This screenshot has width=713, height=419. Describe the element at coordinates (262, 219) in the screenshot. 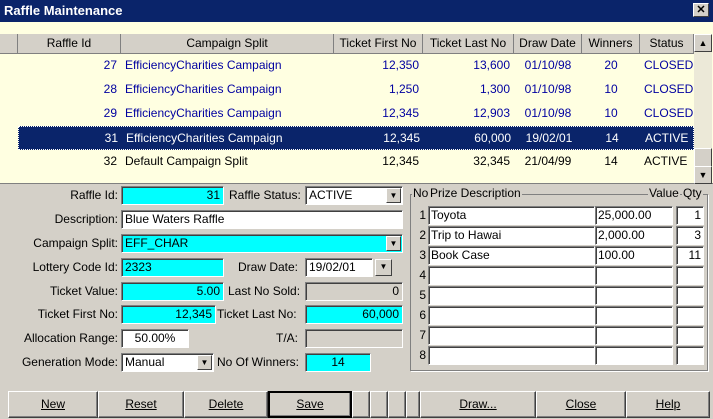

I see `description-field: Blue Waters Raffle` at that location.